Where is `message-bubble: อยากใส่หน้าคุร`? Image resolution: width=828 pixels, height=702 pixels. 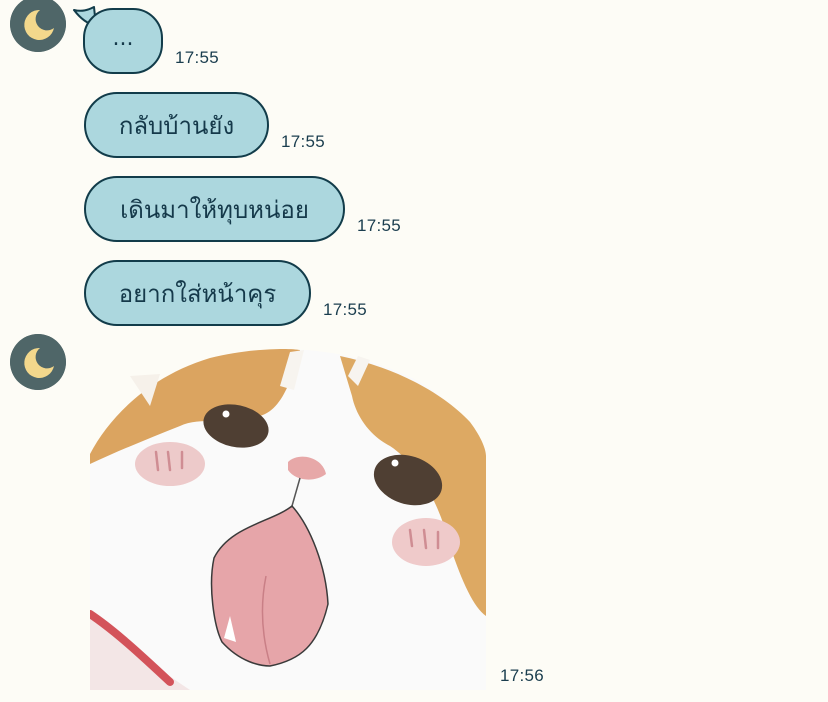
message-bubble: อยากใส่หน้าคุร is located at coordinates (197, 293).